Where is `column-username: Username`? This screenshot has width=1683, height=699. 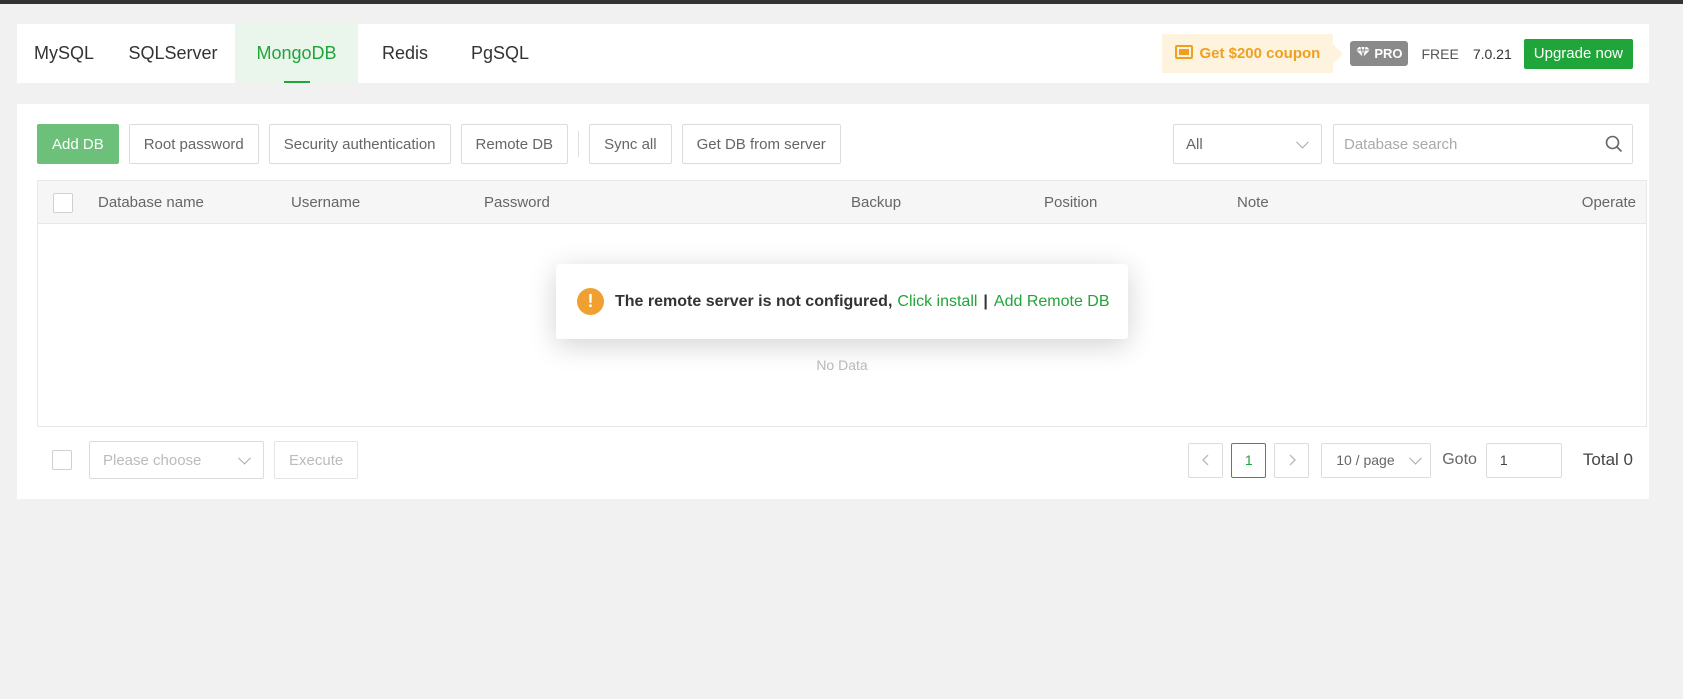
column-username: Username is located at coordinates (326, 202).